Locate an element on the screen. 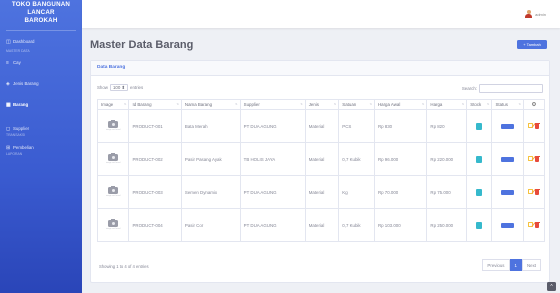  card-title: Data Barang is located at coordinates (320, 68).